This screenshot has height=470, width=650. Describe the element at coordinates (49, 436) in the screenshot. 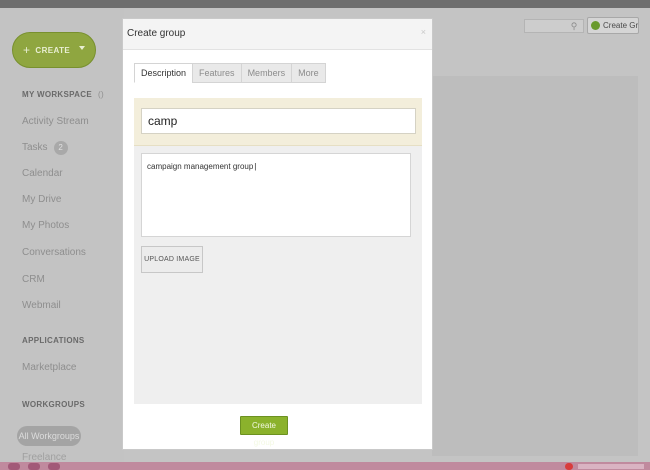

I see `all-workgroups-button: All Workgroups` at that location.